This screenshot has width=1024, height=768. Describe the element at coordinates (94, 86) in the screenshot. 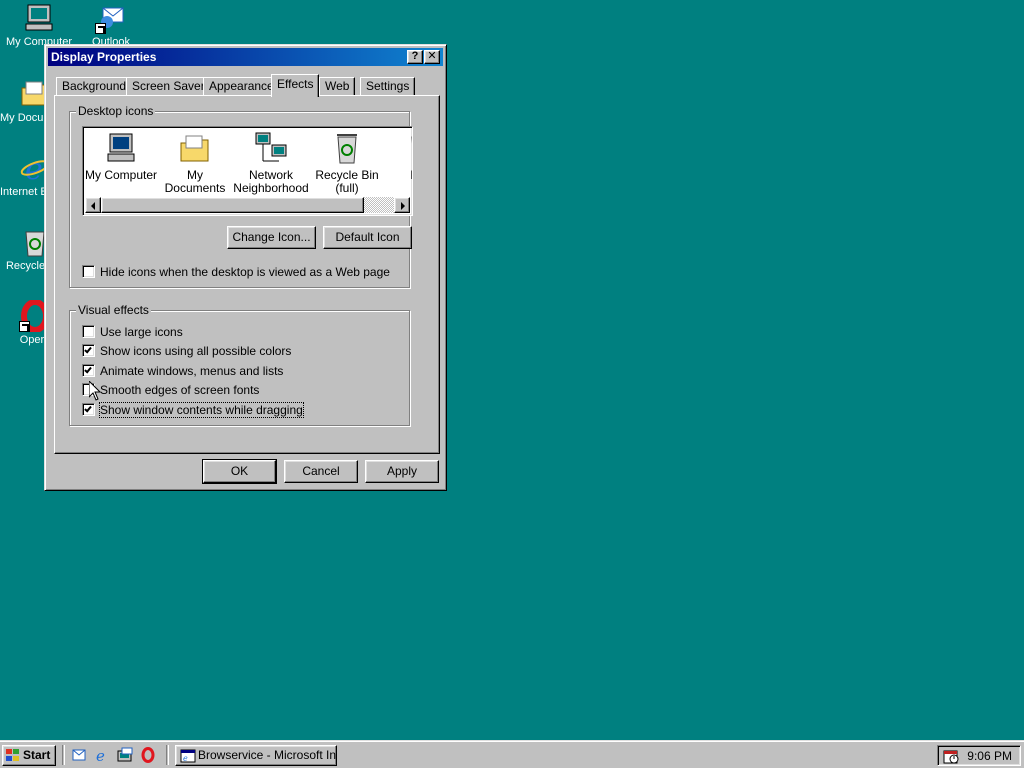

I see `tab-background: Background` at that location.